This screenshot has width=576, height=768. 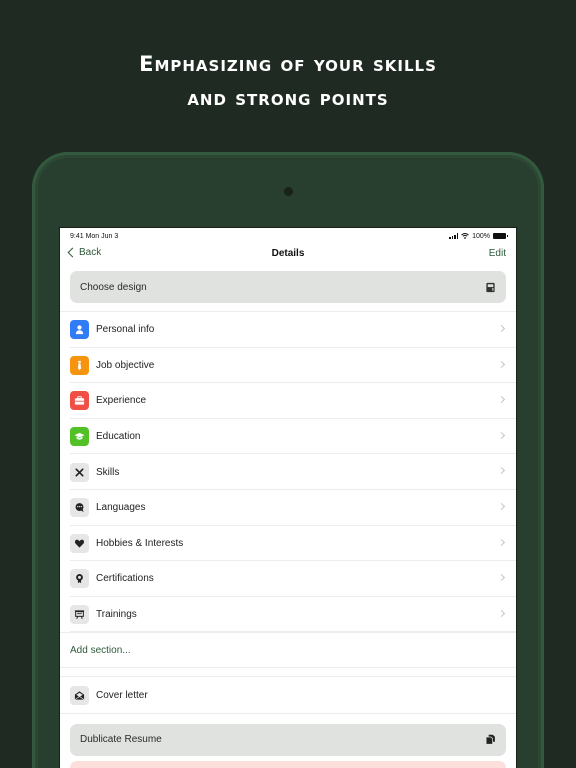 I want to click on tie-icon, so click(x=79, y=365).